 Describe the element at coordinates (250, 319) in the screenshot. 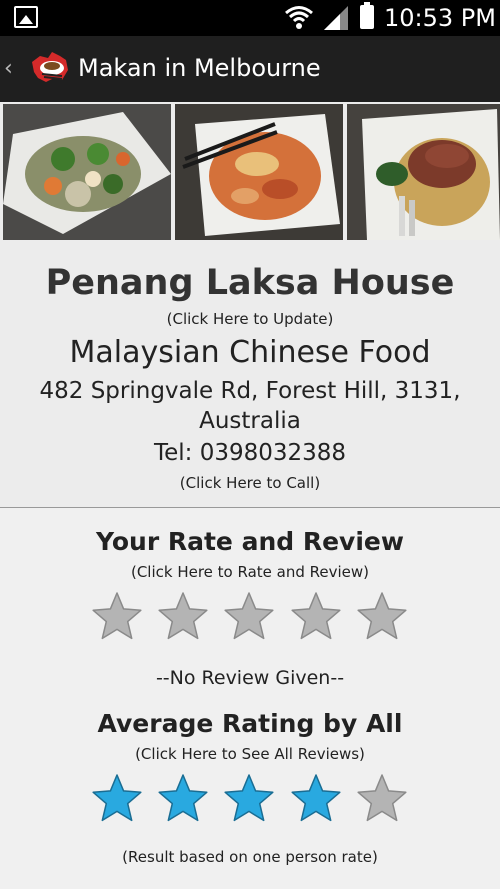

I see `update-hint: (Click Here to Update)` at that location.